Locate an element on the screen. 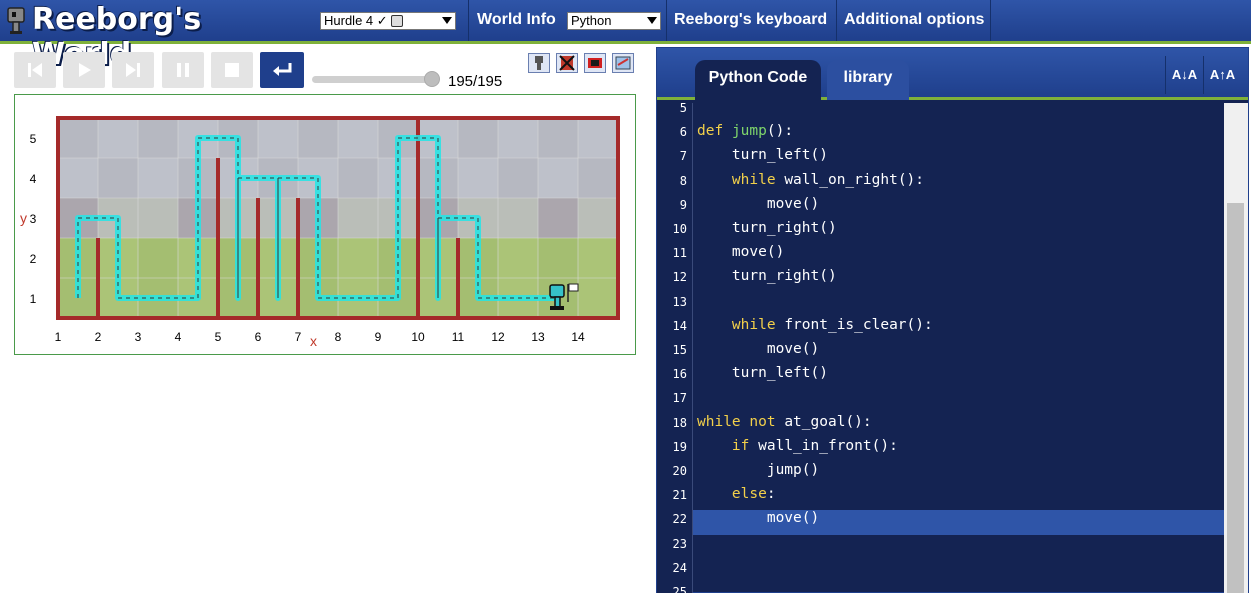 This screenshot has height=593, width=1251. code-line: if wall_in_front(): is located at coordinates (814, 445).